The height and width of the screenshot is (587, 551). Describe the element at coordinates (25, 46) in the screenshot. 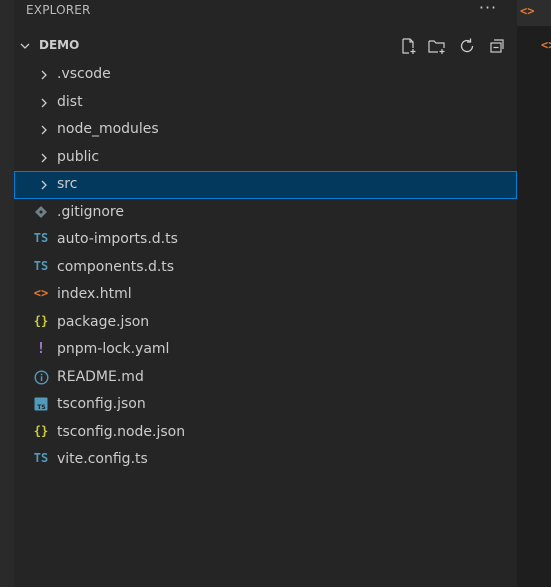

I see `chevron-down-icon` at that location.